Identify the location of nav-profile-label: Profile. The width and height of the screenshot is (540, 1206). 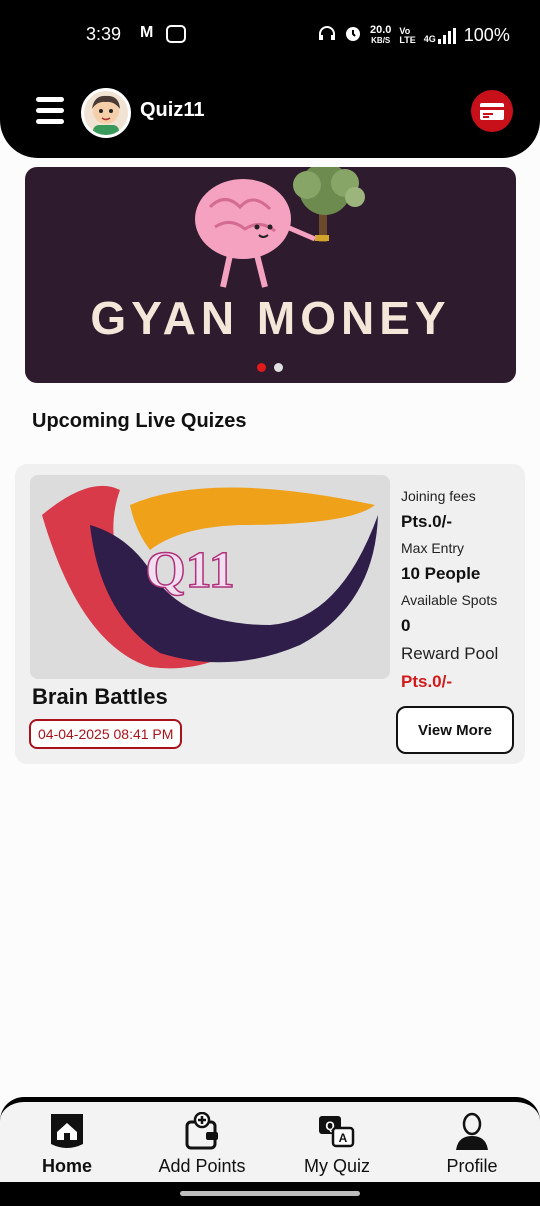
(472, 1166).